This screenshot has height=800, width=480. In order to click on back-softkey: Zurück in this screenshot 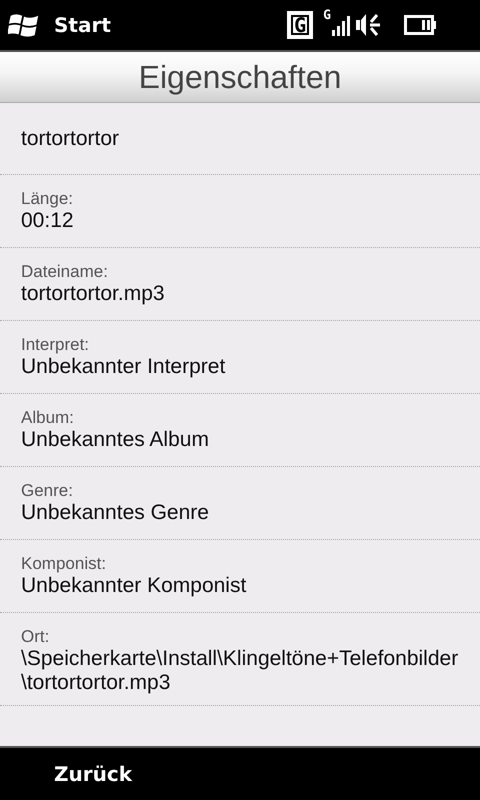, I will do `click(93, 774)`.